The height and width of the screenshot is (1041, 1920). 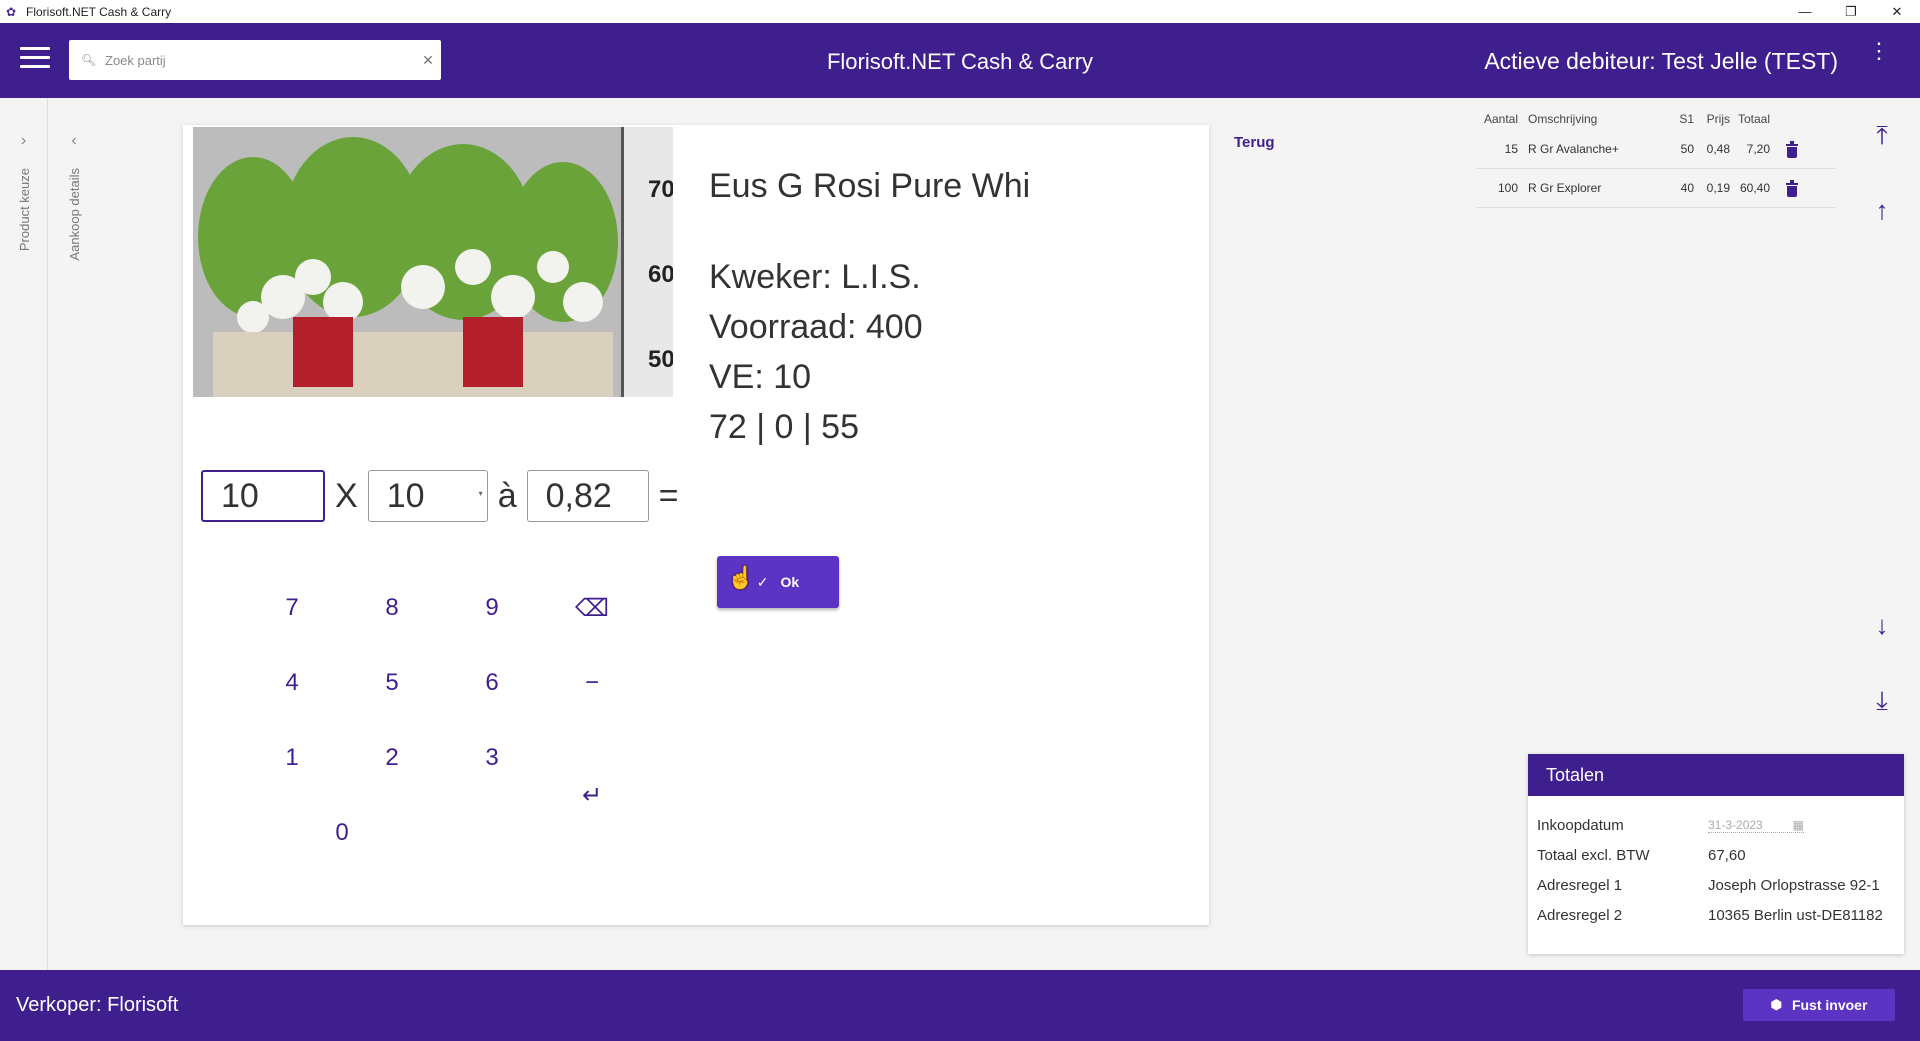 I want to click on scroll-down-icon: ↓, so click(x=1882, y=625).